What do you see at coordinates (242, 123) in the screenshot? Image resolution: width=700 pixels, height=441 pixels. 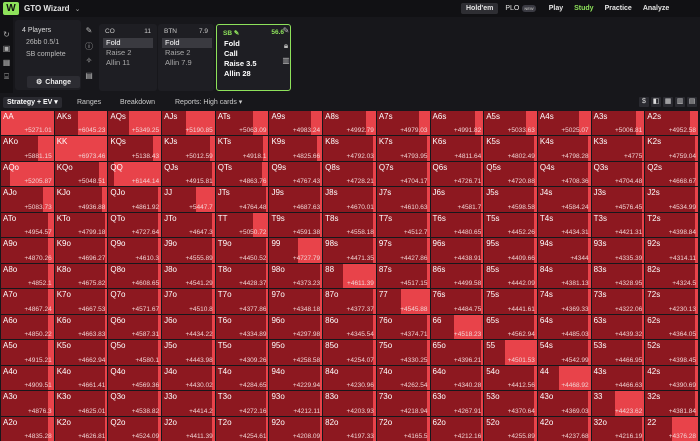 I see `hand-cell: ATs +5063.09` at bounding box center [242, 123].